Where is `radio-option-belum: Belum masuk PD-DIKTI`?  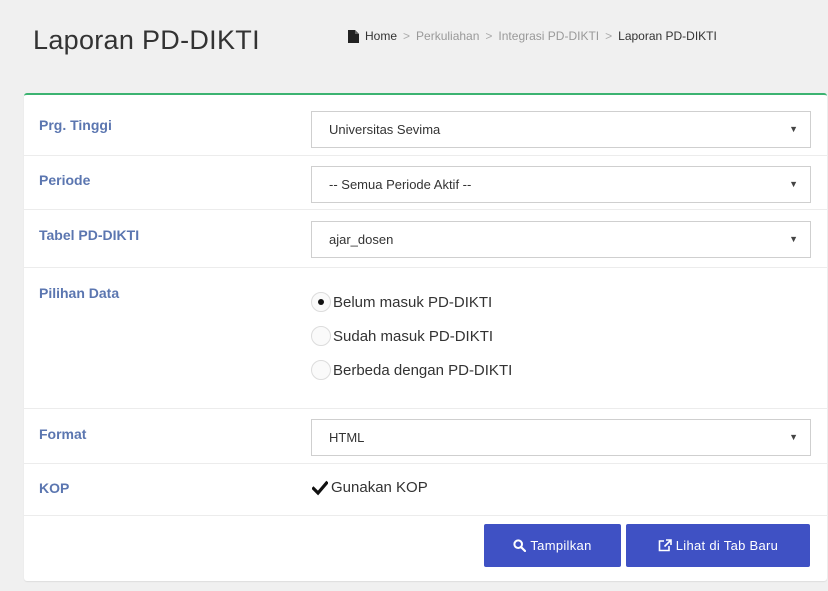
radio-option-belum: Belum masuk PD-DIKTI is located at coordinates (401, 302).